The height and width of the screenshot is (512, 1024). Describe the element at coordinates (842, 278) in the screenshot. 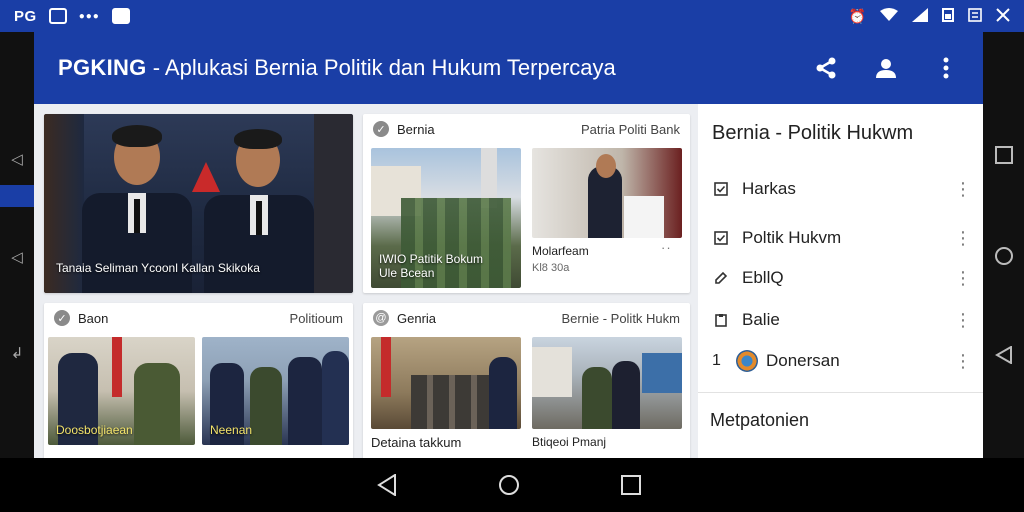

I see `sidebar-item-ebllq: EbllQ ⋮` at that location.